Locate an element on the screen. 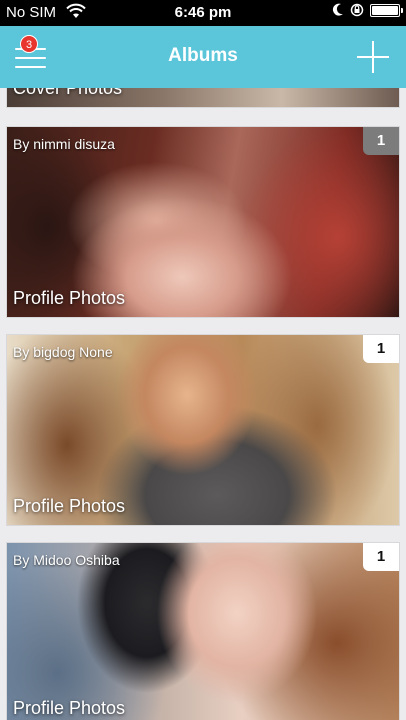 This screenshot has width=406, height=720. page-title: Albums is located at coordinates (203, 55).